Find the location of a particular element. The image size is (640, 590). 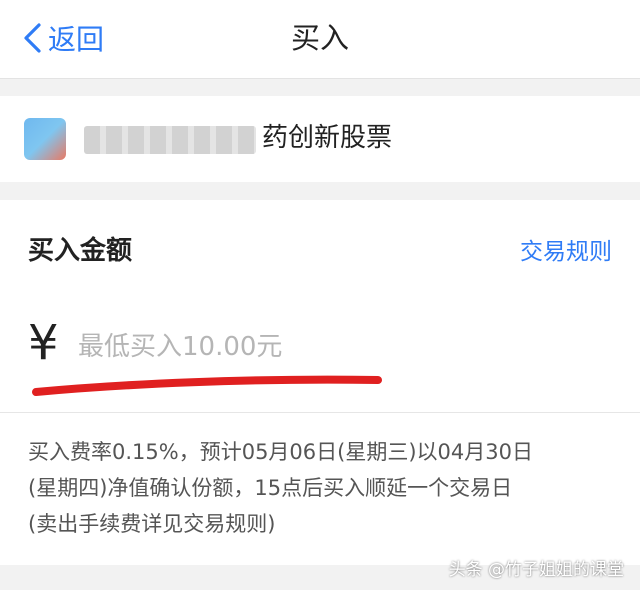

page-title: 买入 is located at coordinates (319, 38).